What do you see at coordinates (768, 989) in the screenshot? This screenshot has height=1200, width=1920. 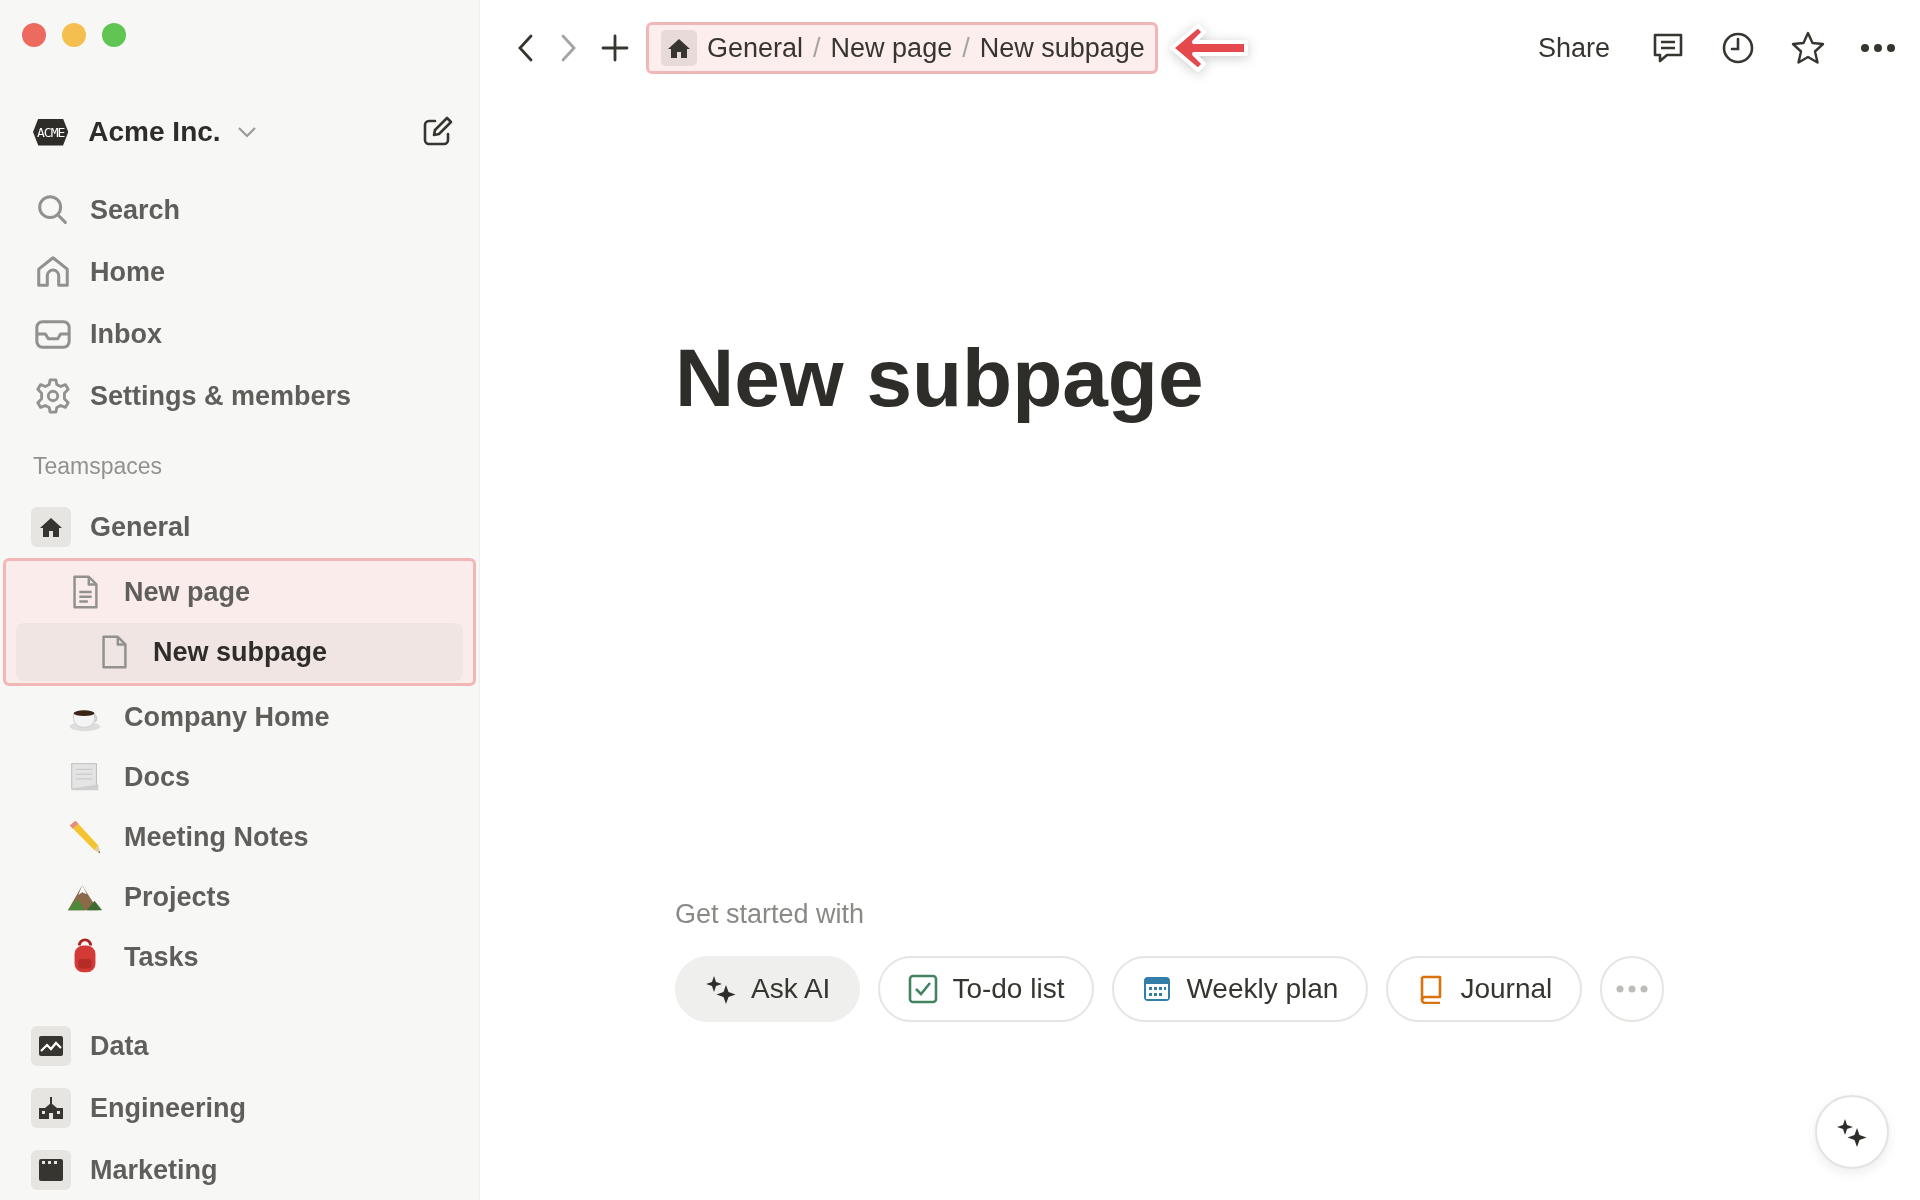 I see `template-chip: Ask AI` at bounding box center [768, 989].